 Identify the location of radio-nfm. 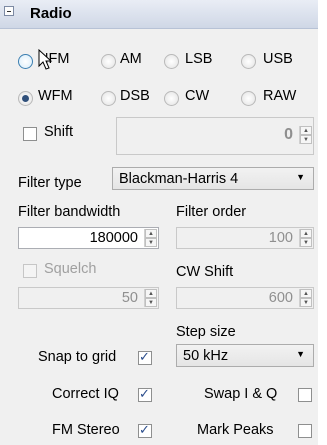
(25, 61).